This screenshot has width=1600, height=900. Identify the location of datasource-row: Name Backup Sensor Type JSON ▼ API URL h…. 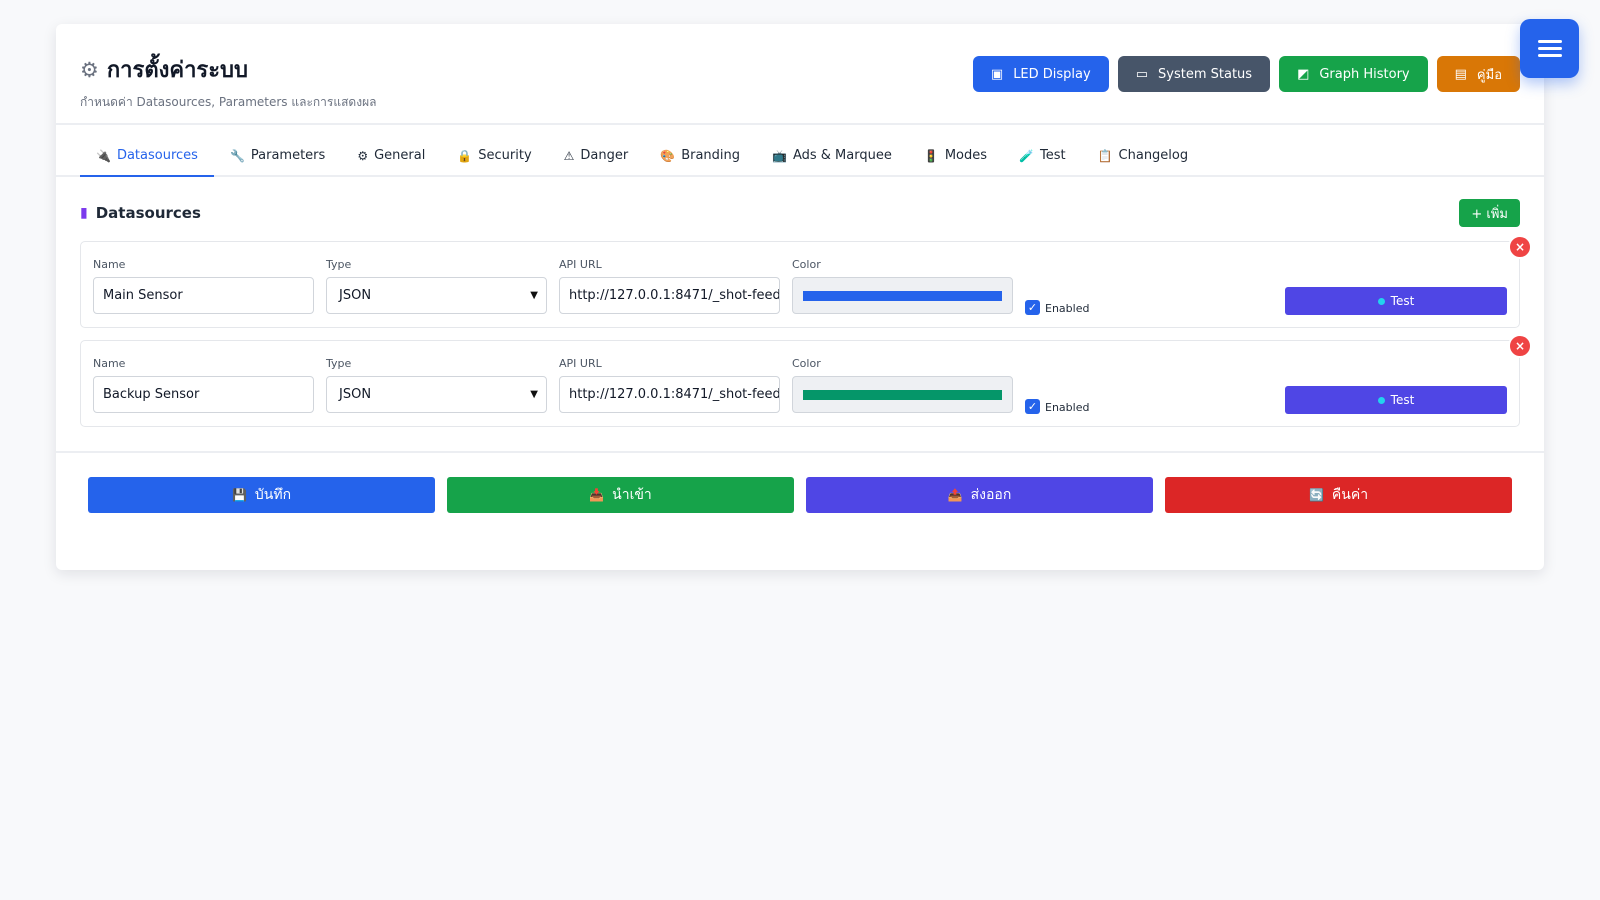
(806, 380).